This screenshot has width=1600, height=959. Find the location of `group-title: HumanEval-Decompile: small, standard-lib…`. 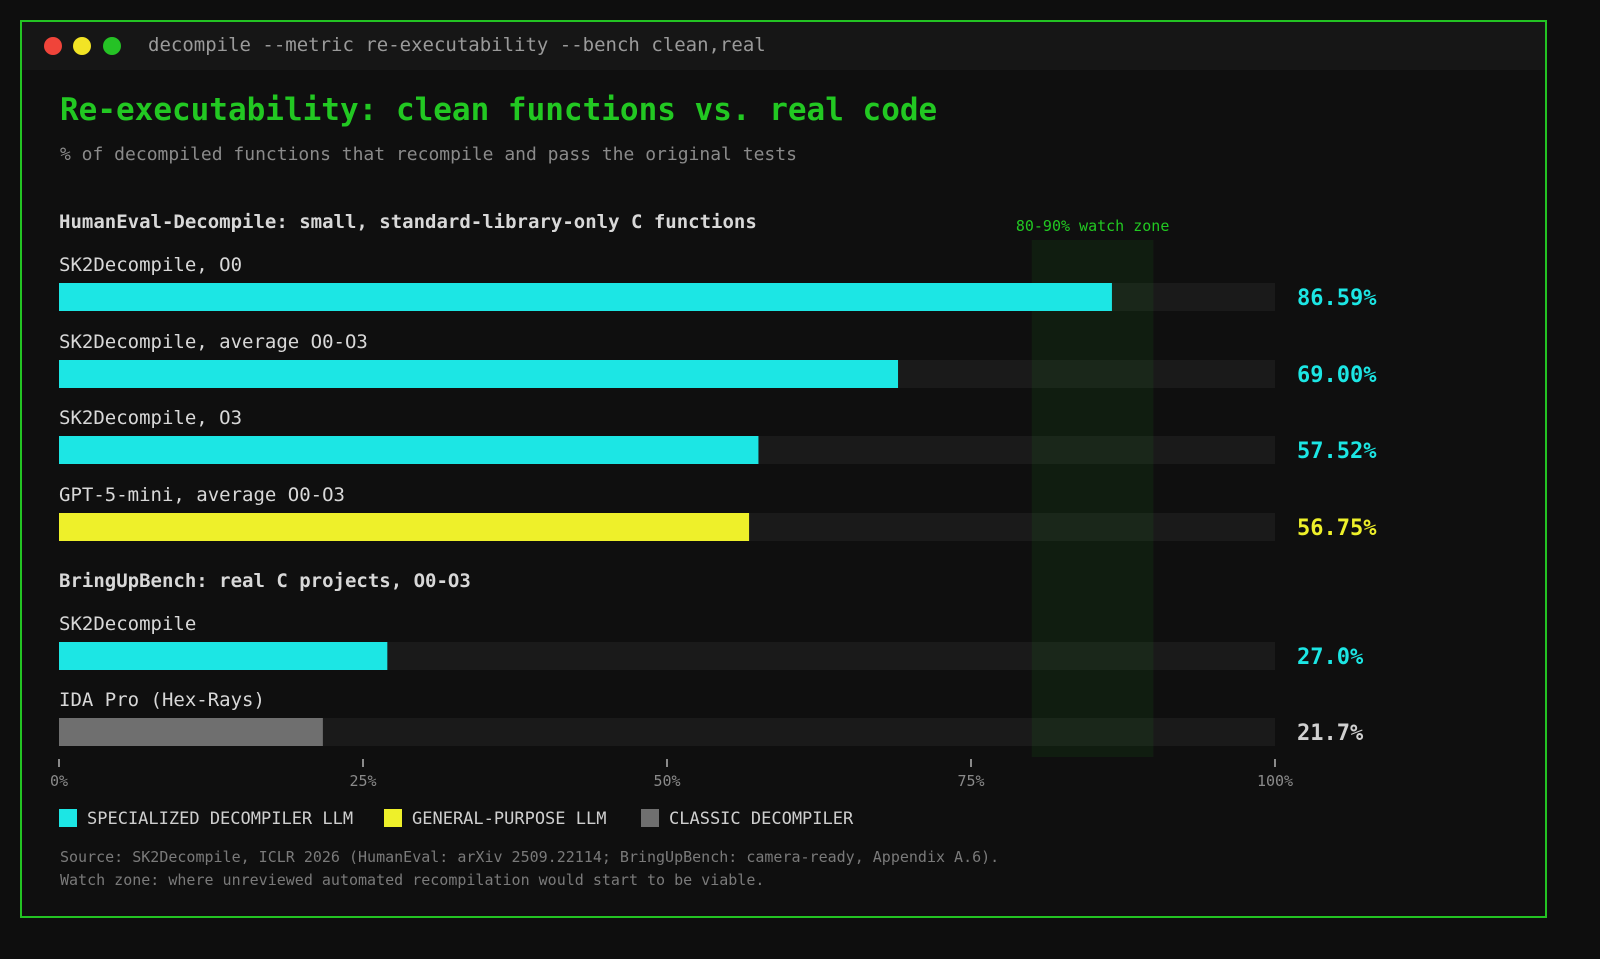

group-title: HumanEval-Decompile: small, standard-lib… is located at coordinates (408, 222).